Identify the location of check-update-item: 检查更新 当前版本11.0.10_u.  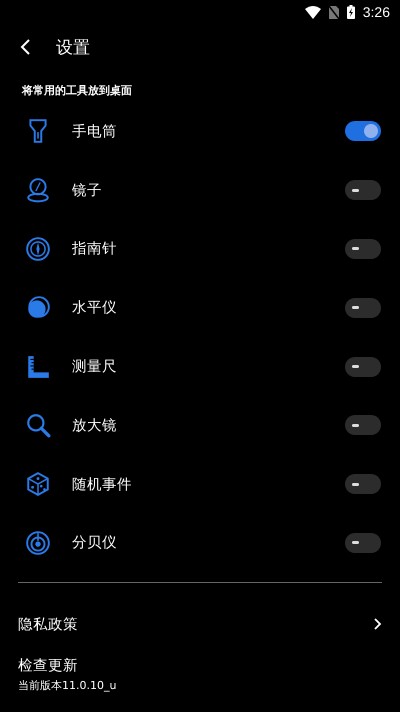
(67, 675).